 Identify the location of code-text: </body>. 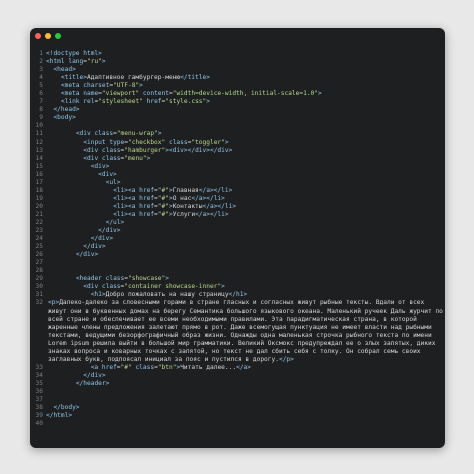
(63, 408).